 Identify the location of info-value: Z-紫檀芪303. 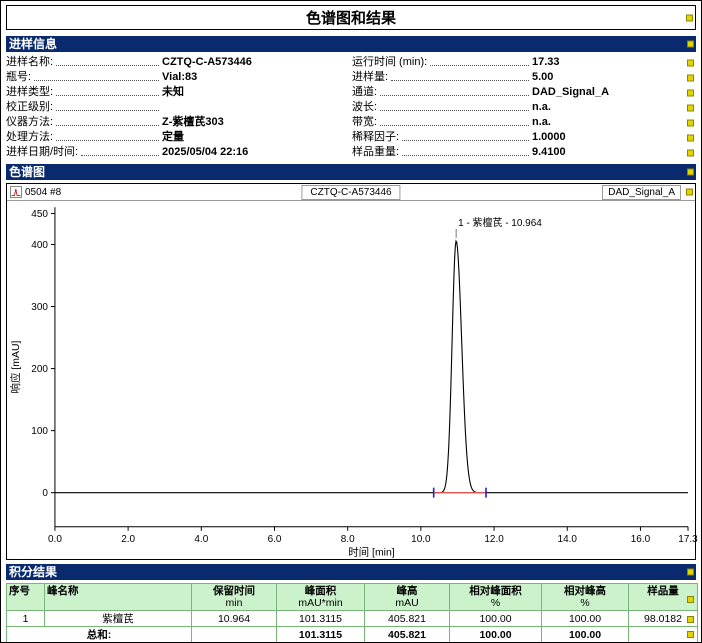
(193, 122).